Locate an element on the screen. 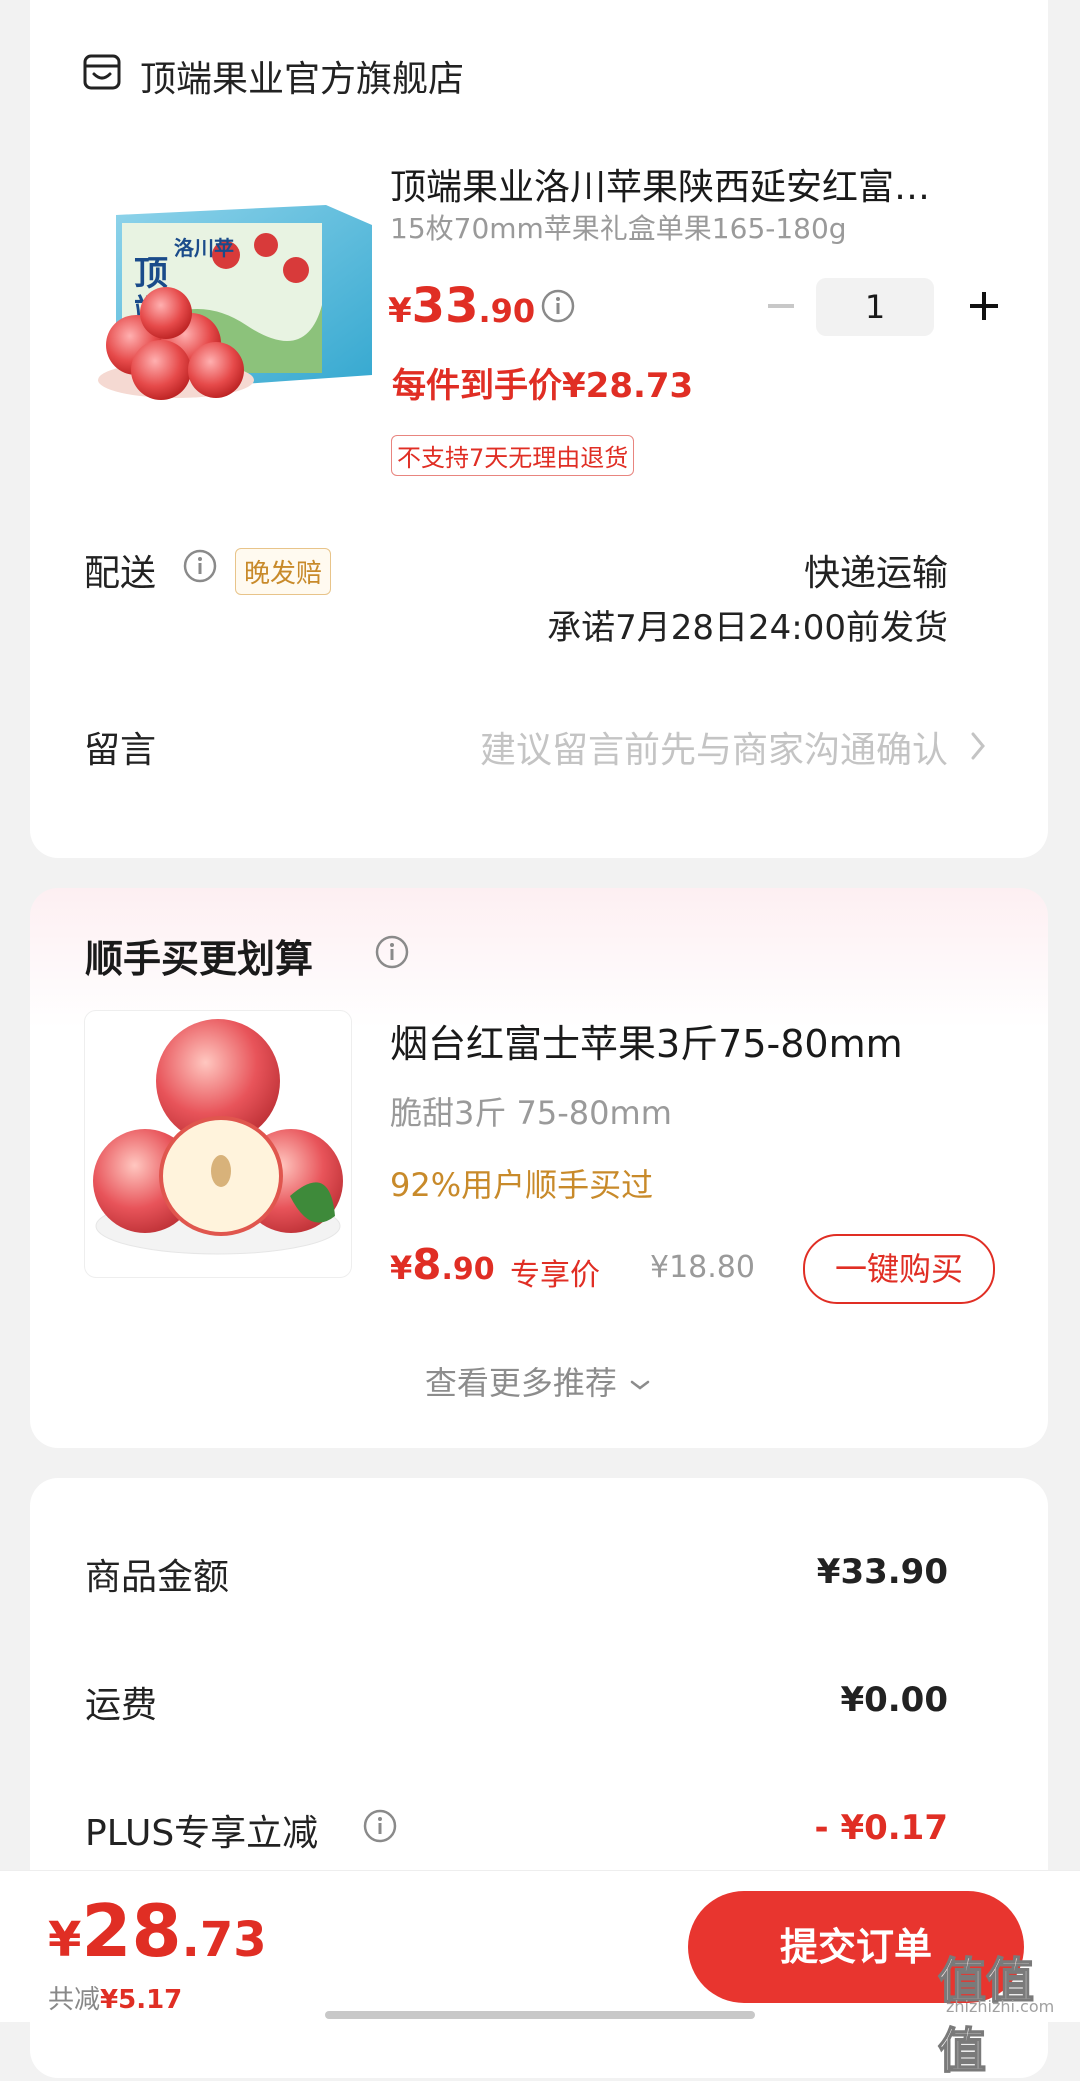 The width and height of the screenshot is (1080, 2081). recommend-product-image is located at coordinates (218, 1144).